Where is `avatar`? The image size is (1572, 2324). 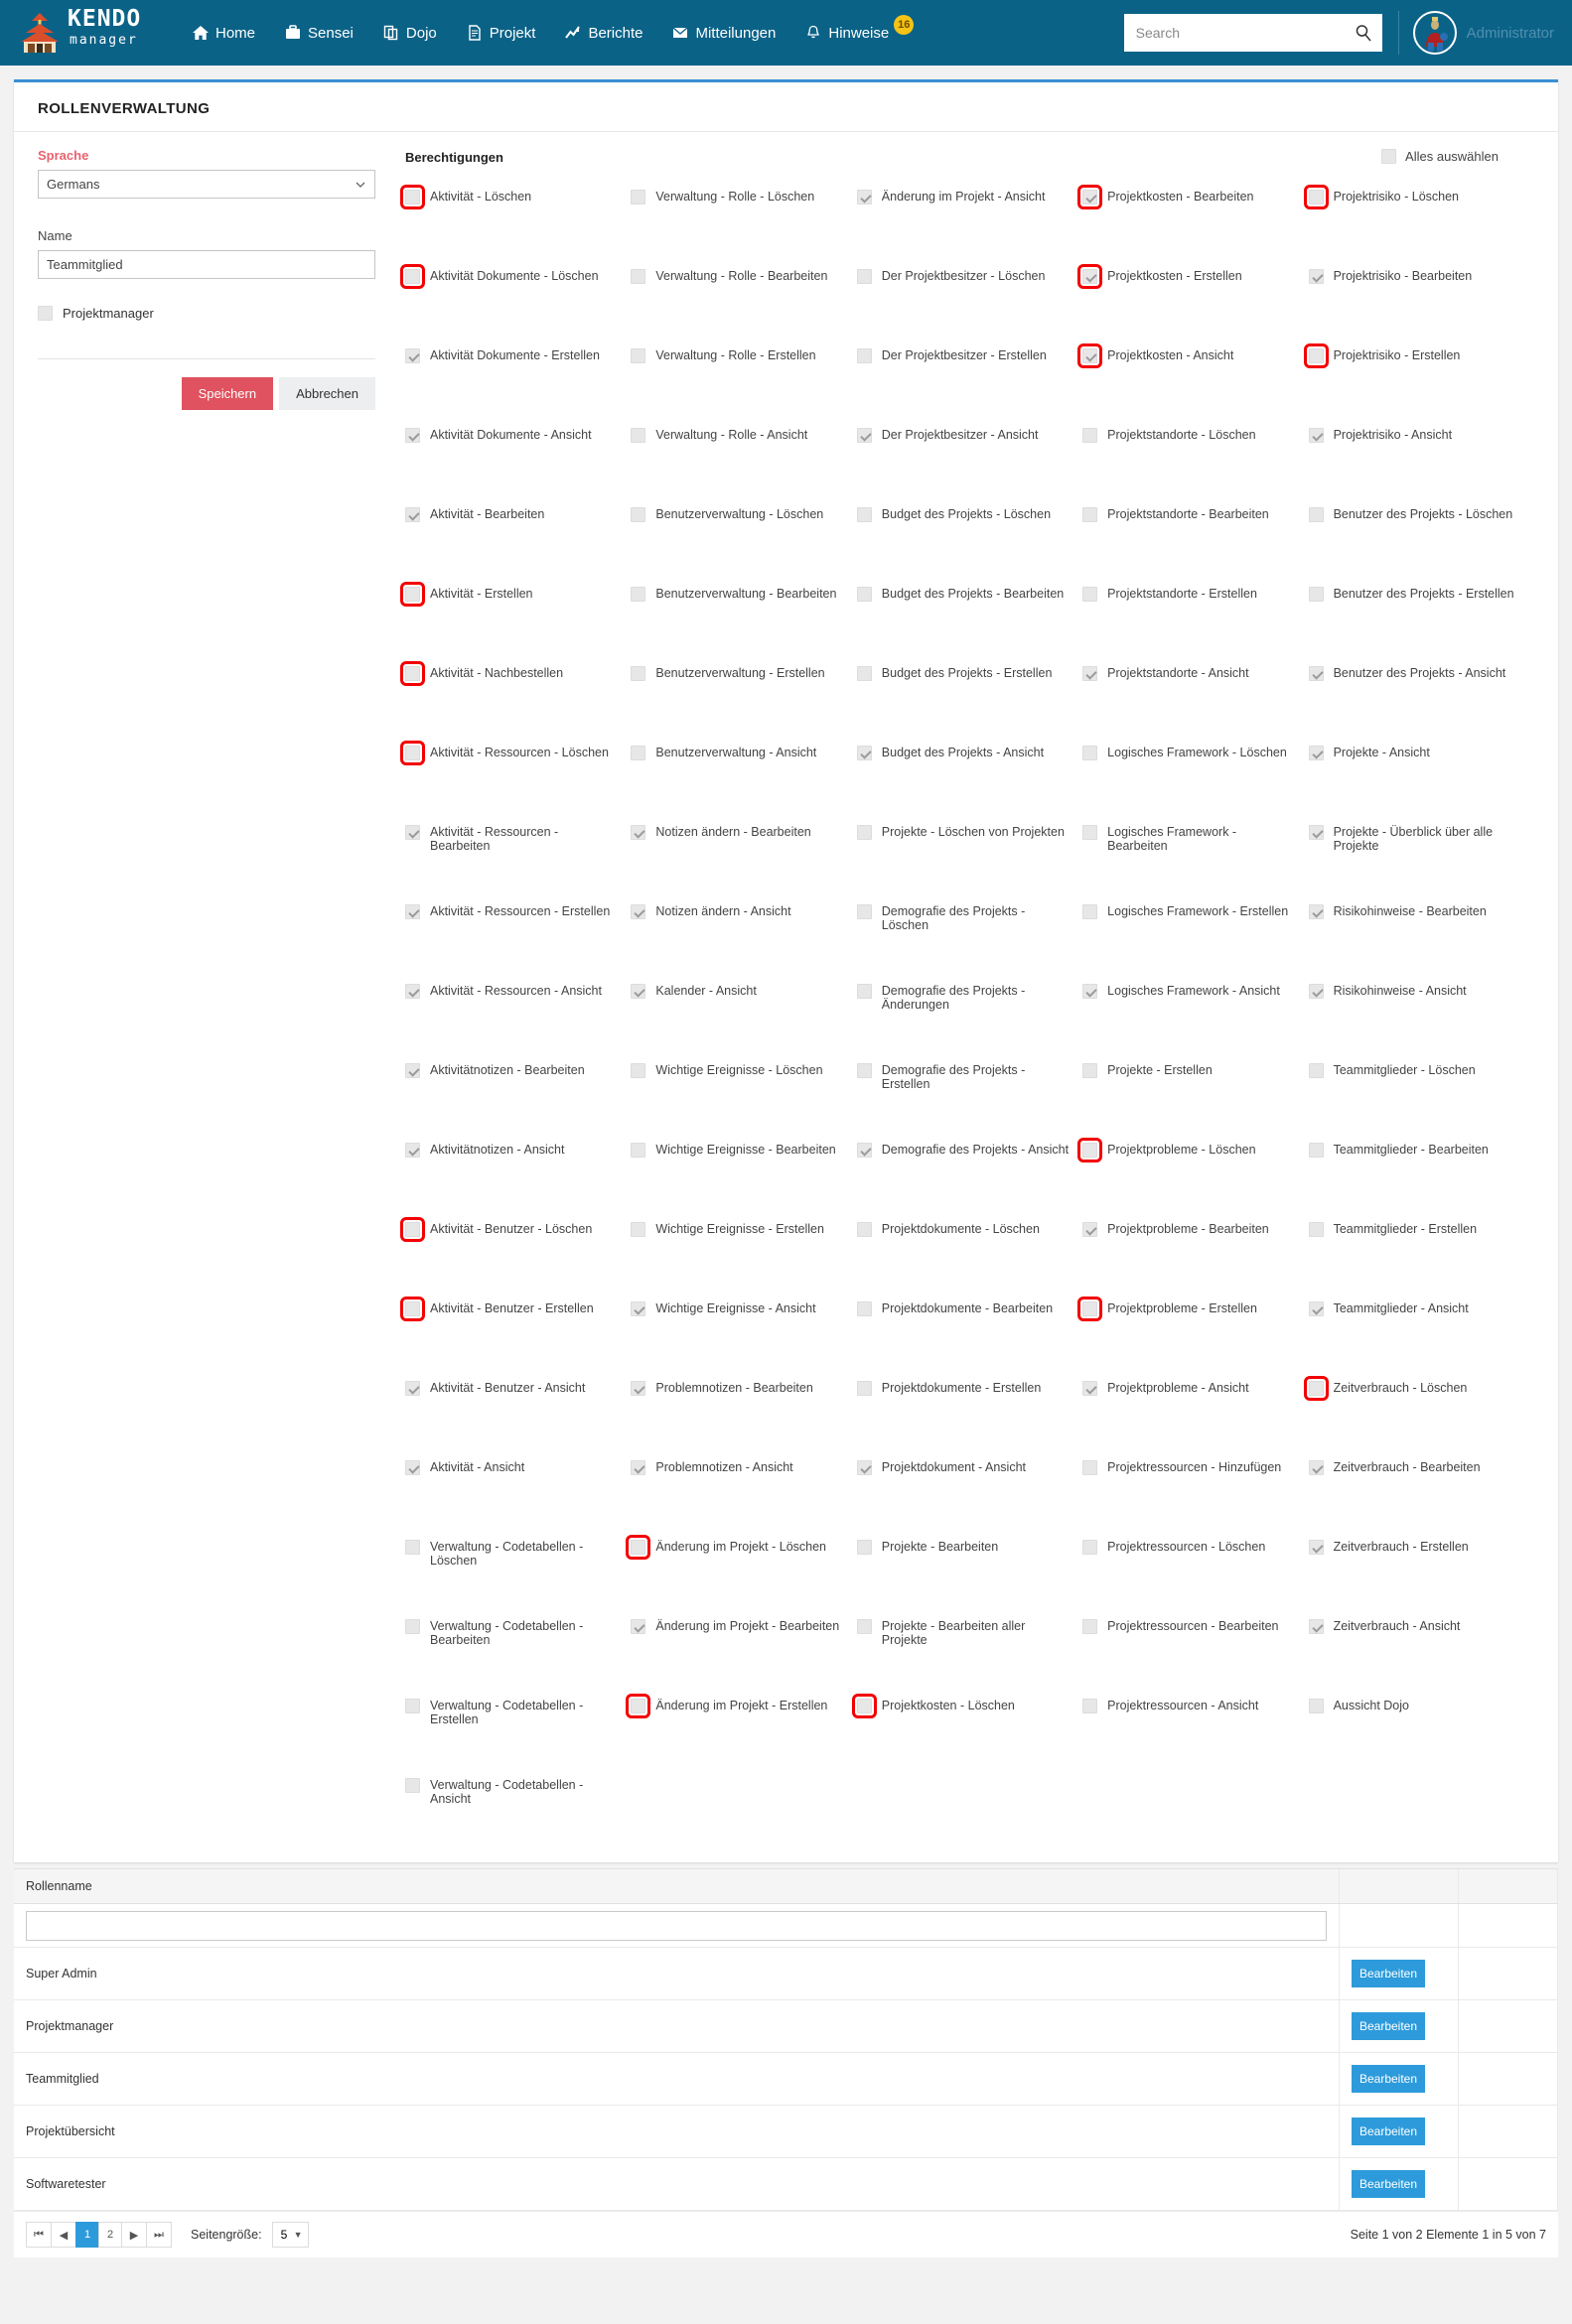
avatar is located at coordinates (1434, 33).